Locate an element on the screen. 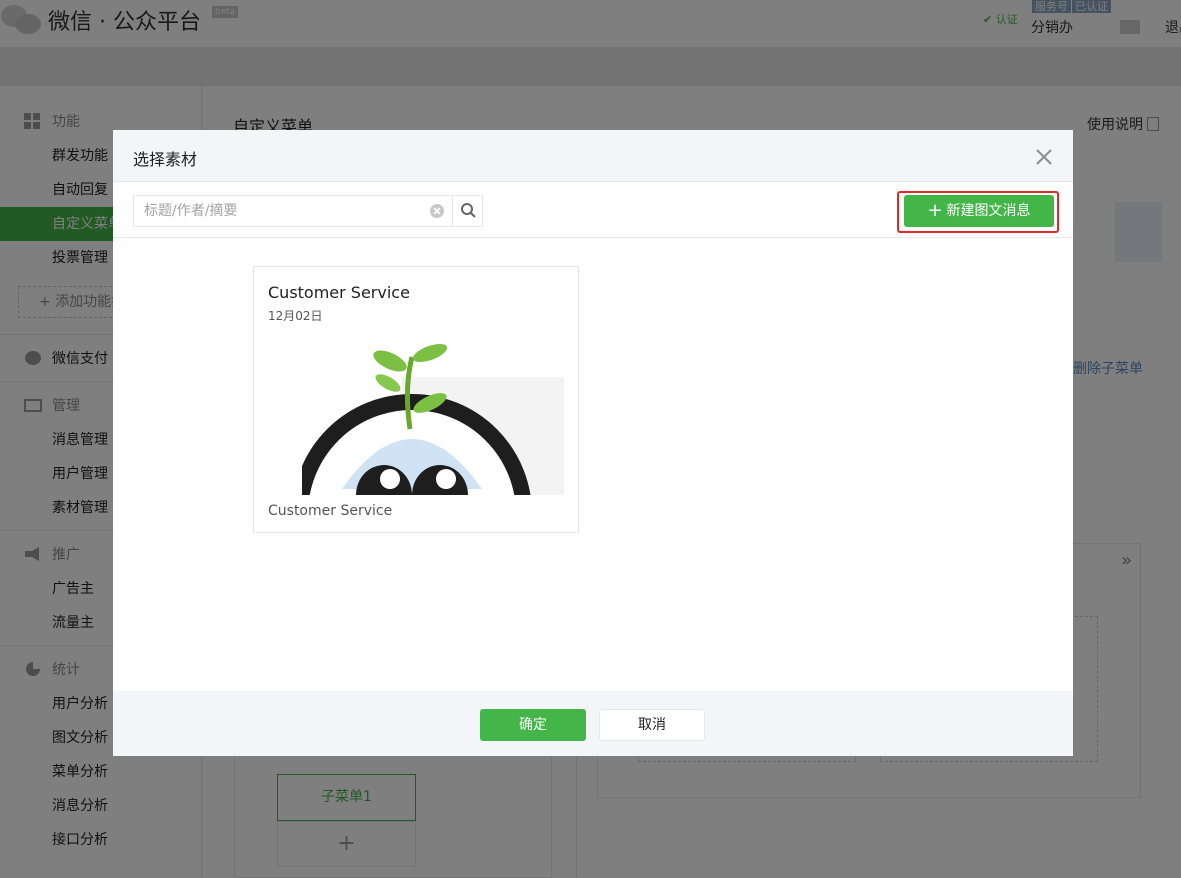 The image size is (1181, 878). search-button is located at coordinates (467, 211).